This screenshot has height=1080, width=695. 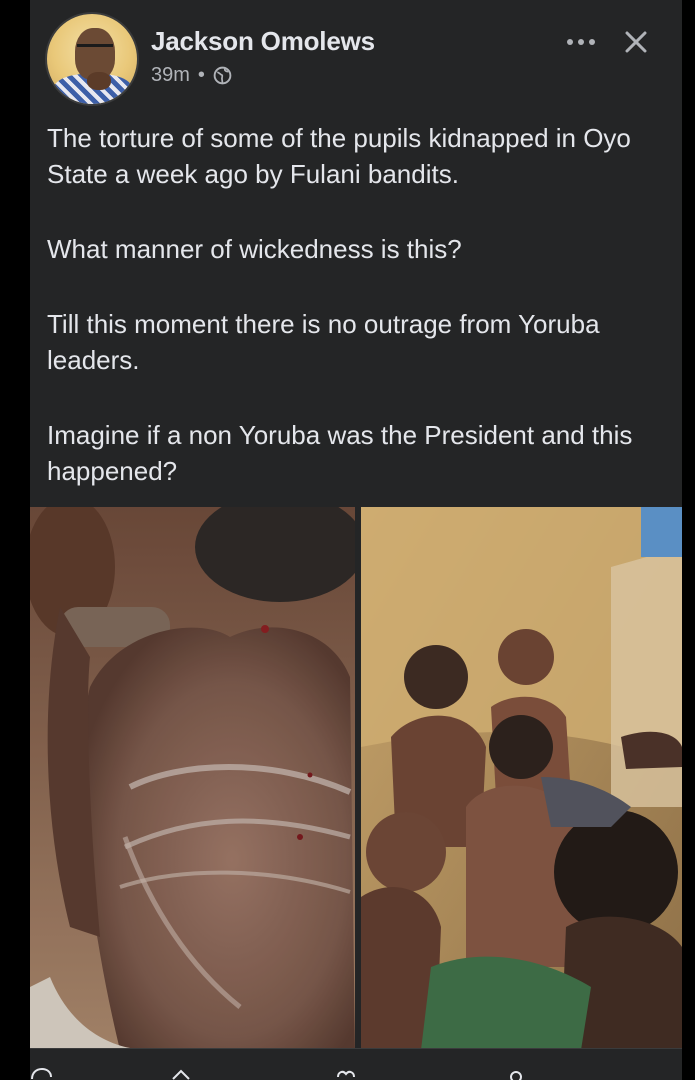 What do you see at coordinates (99, 81) in the screenshot?
I see `avatar-hand` at bounding box center [99, 81].